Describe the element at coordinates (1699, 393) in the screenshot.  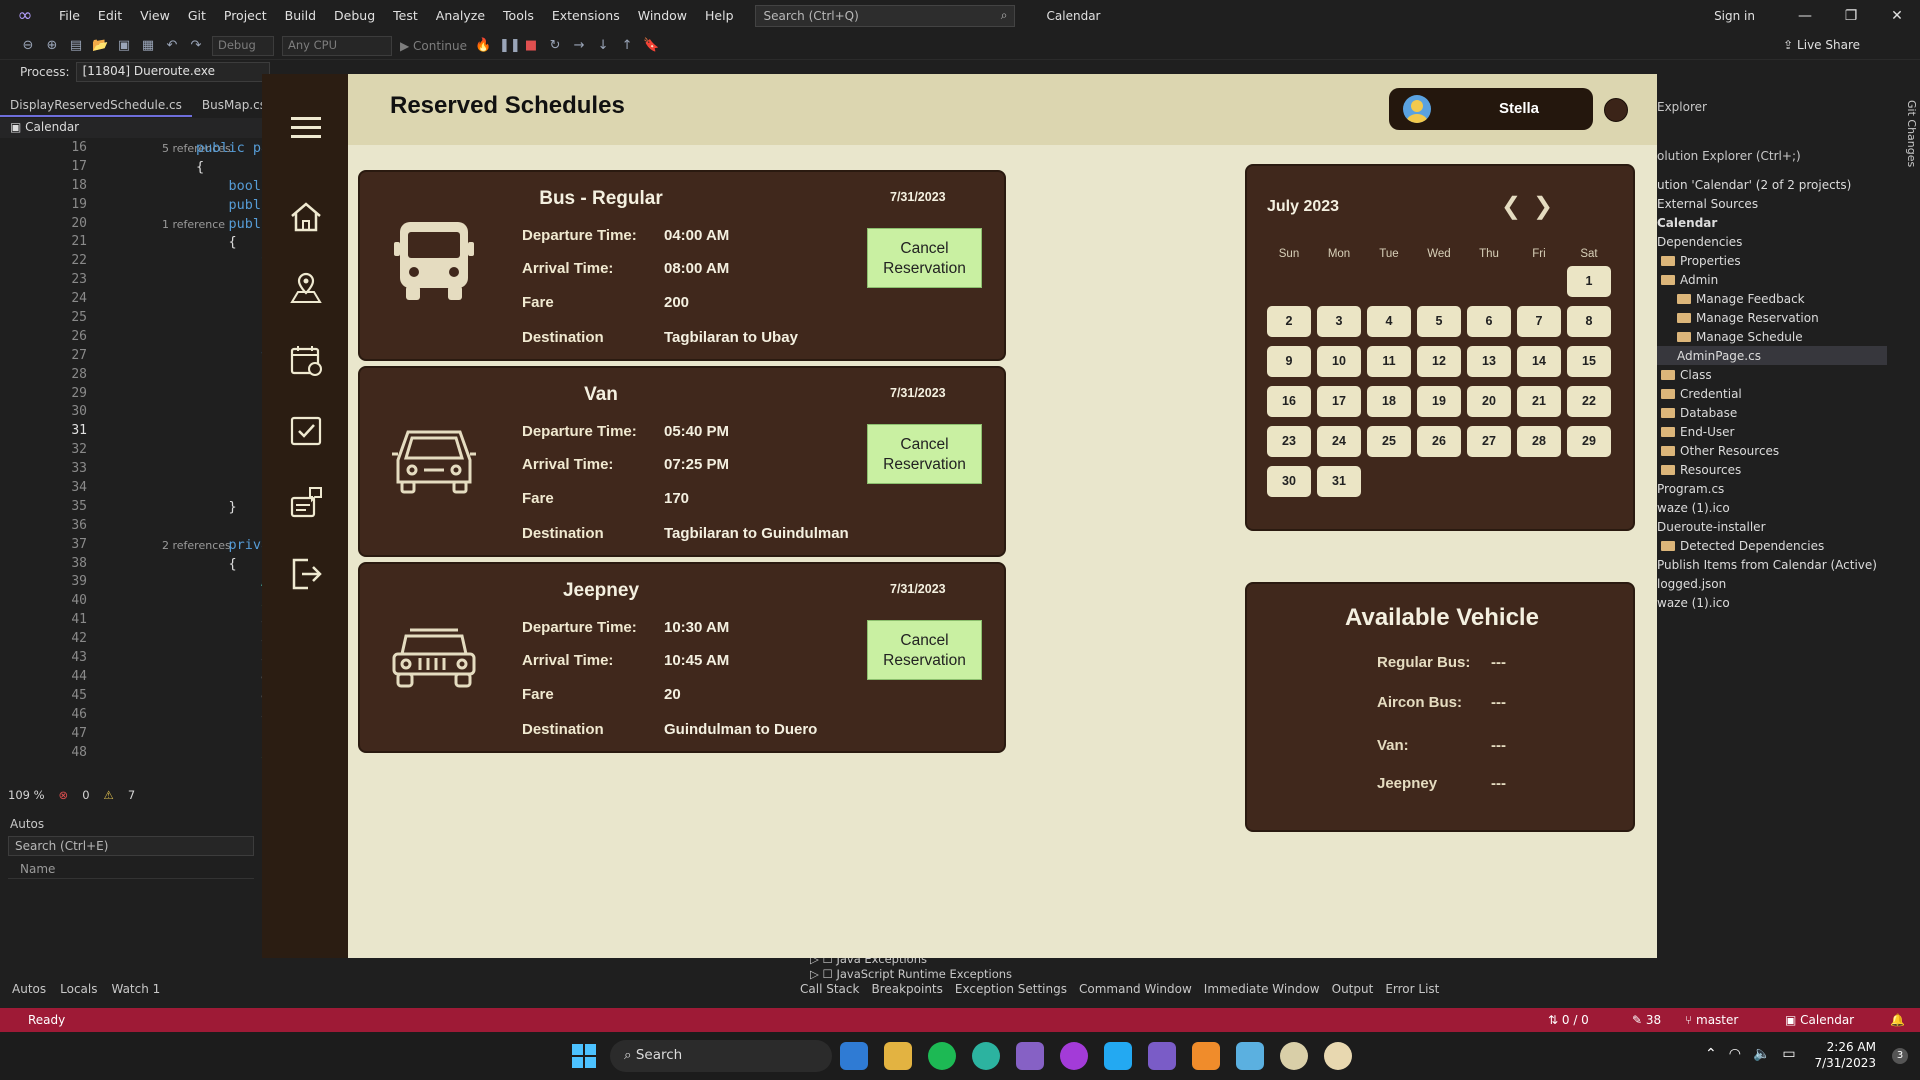
I see `tree-item: Credential` at that location.